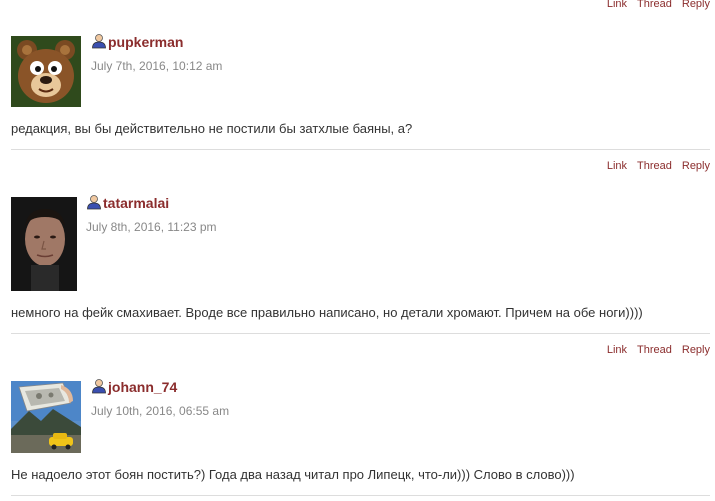 This screenshot has width=715, height=501. Describe the element at coordinates (142, 387) in the screenshot. I see `comment-username: johann_74` at that location.